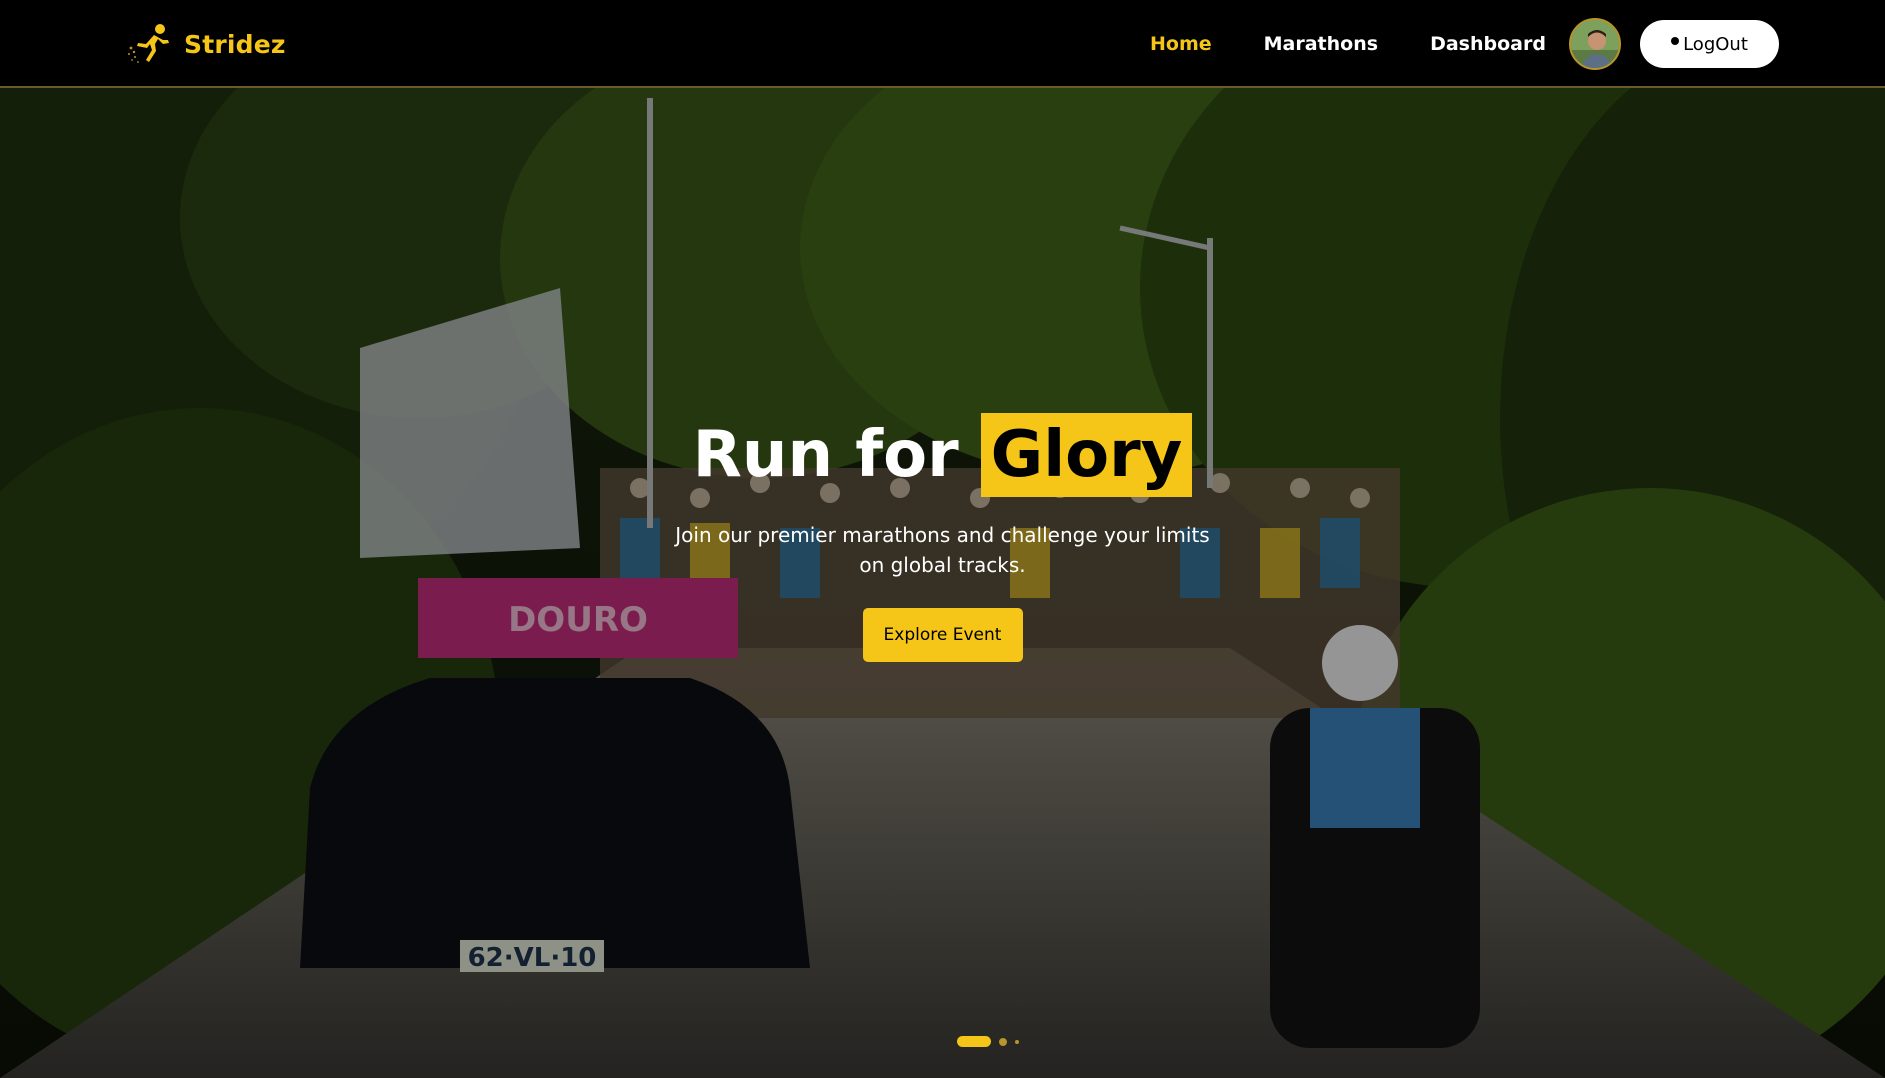 The height and width of the screenshot is (1078, 1885). Describe the element at coordinates (1488, 44) in the screenshot. I see `nav-dashboard-link: Dashboard` at that location.